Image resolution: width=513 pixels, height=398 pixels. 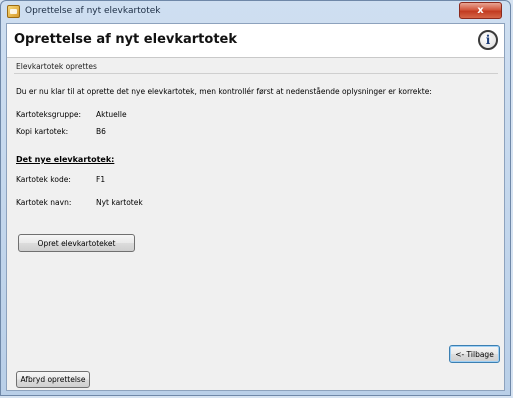 I want to click on step-subtitle: Elevkartotek oprettes, so click(x=56, y=66).